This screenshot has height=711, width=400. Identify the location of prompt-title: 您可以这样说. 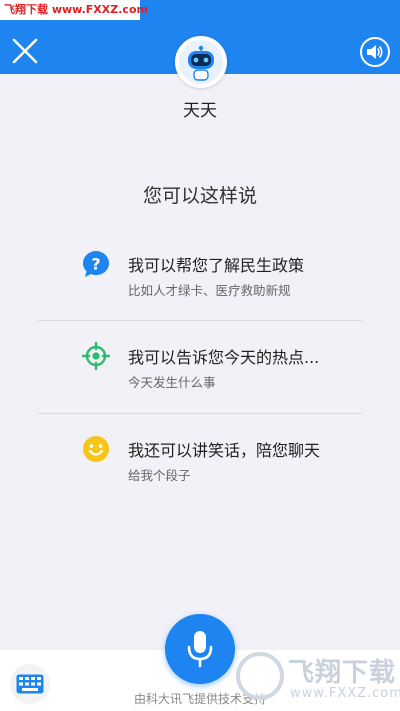
(199, 196).